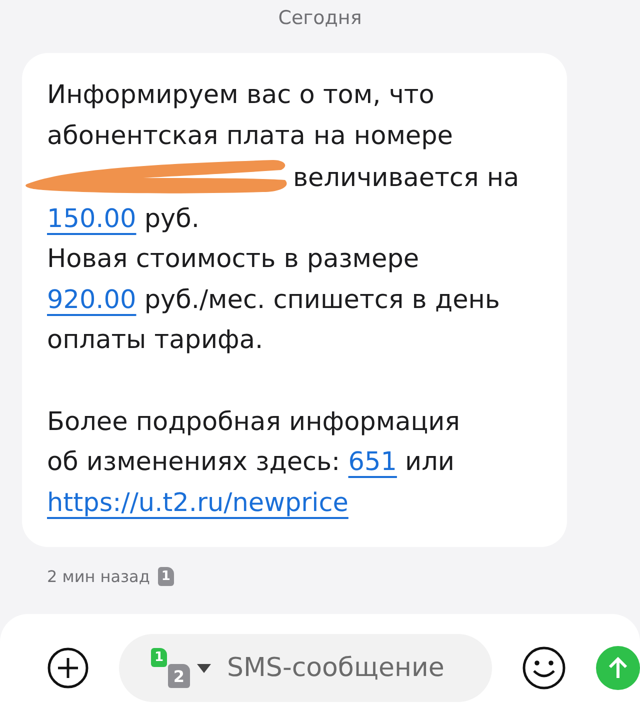  Describe the element at coordinates (254, 463) in the screenshot. I see `message-text: Более подробная информация об изменениях здесь: 651 или https://u.t2.ru/newprice` at that location.